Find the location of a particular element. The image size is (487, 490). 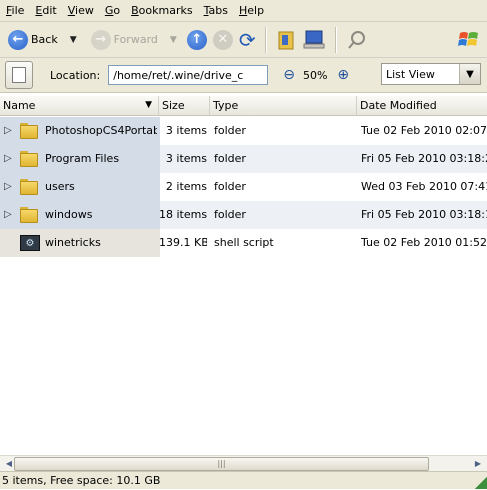

windows-logo-icon is located at coordinates (469, 40).